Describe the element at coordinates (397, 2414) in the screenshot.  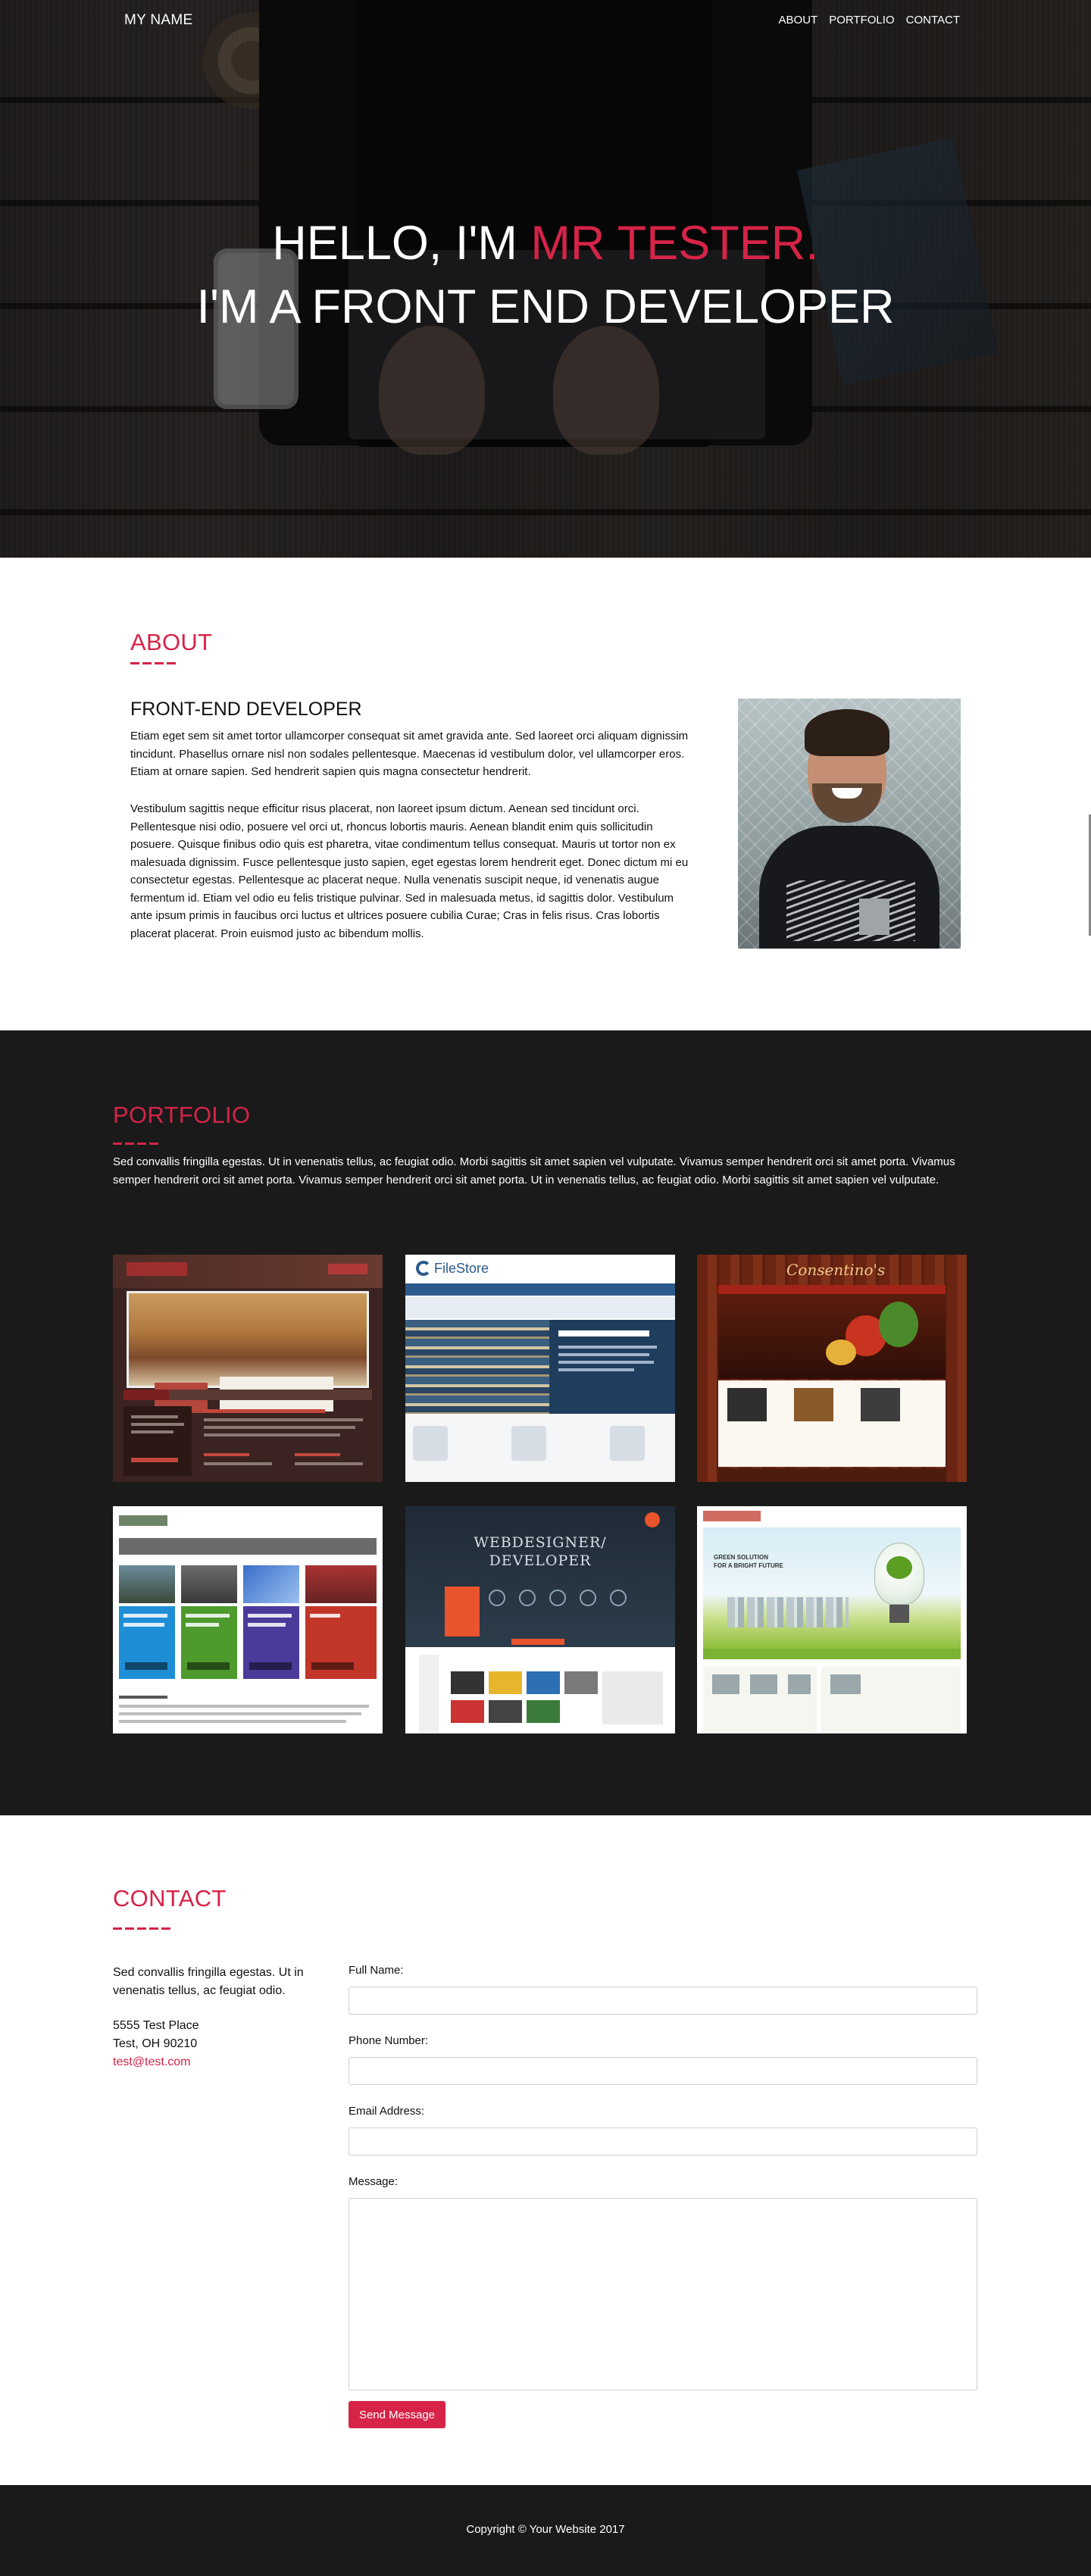
I see `send-message-button: Send Message` at that location.